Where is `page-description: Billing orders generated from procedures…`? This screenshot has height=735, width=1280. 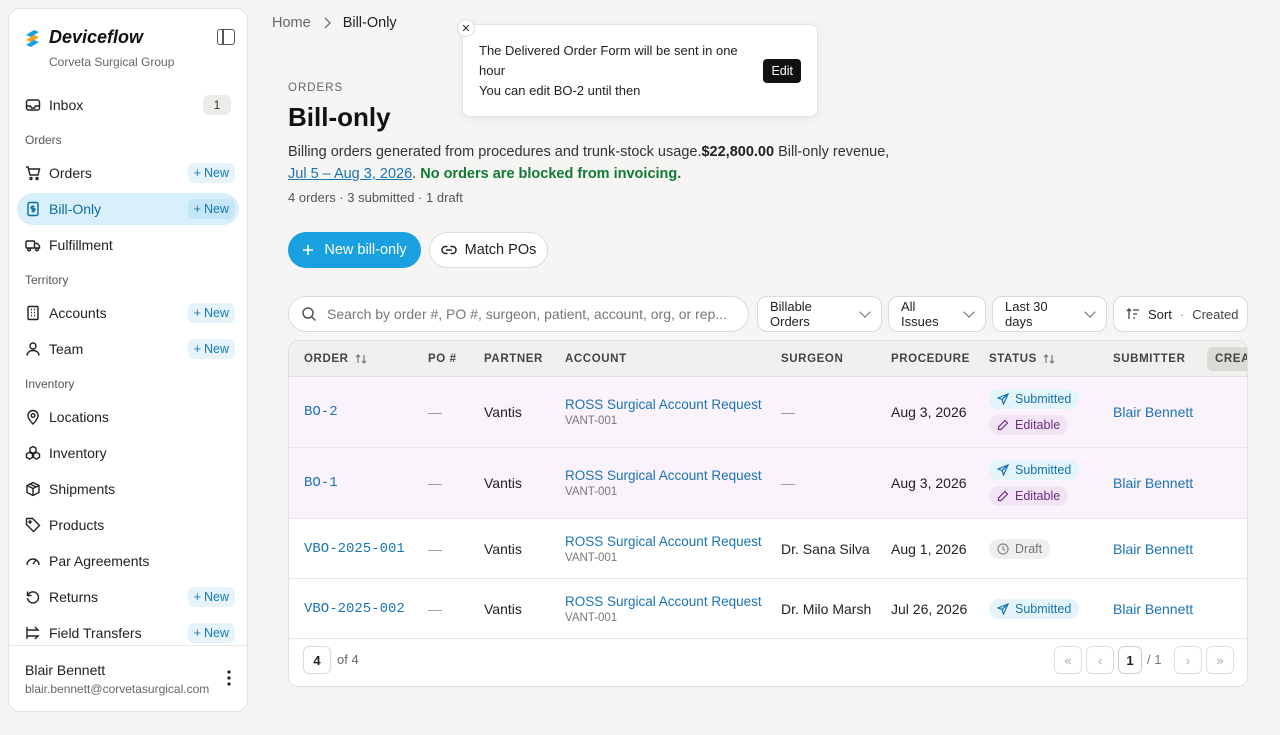
page-description: Billing orders generated from procedures… is located at coordinates (593, 163).